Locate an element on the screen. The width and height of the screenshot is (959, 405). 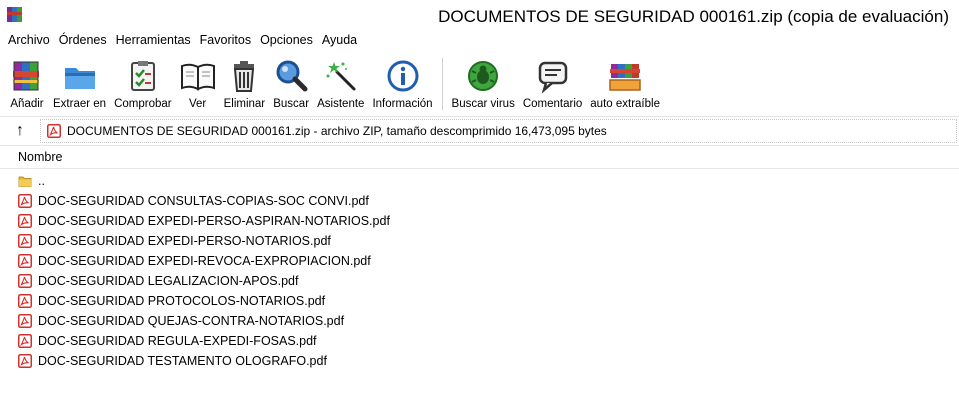
extract-to-label: Extraer en is located at coordinates (80, 104).